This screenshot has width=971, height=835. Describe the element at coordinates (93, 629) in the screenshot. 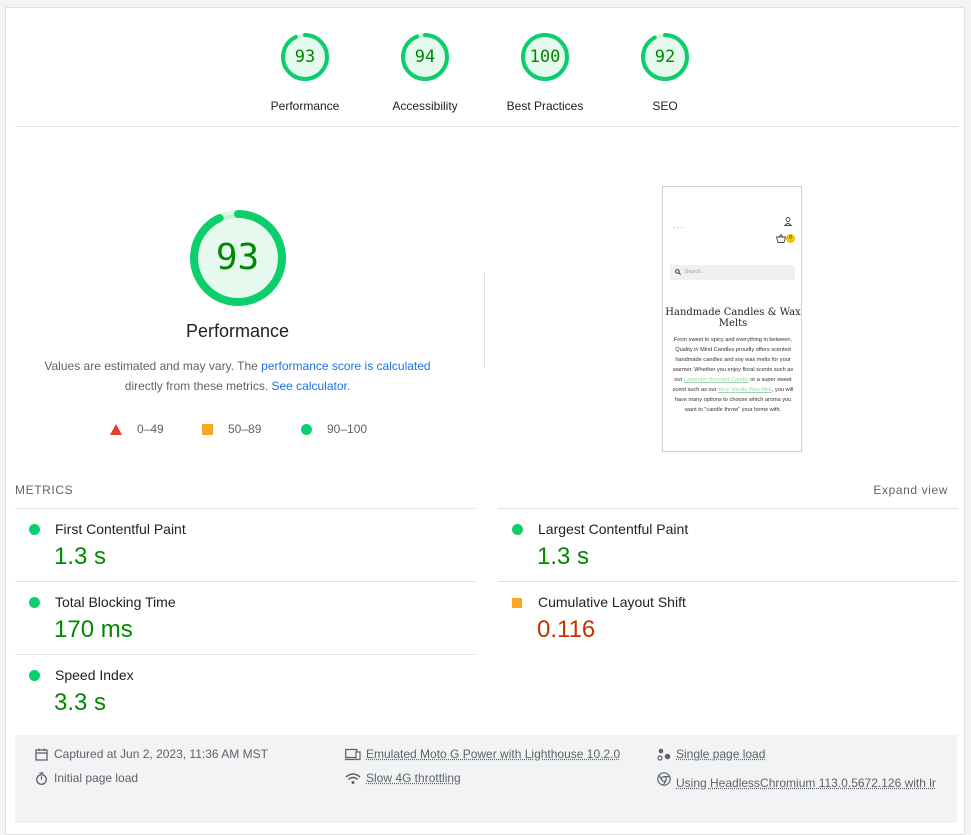

I see `metric-value: 170 ms` at that location.